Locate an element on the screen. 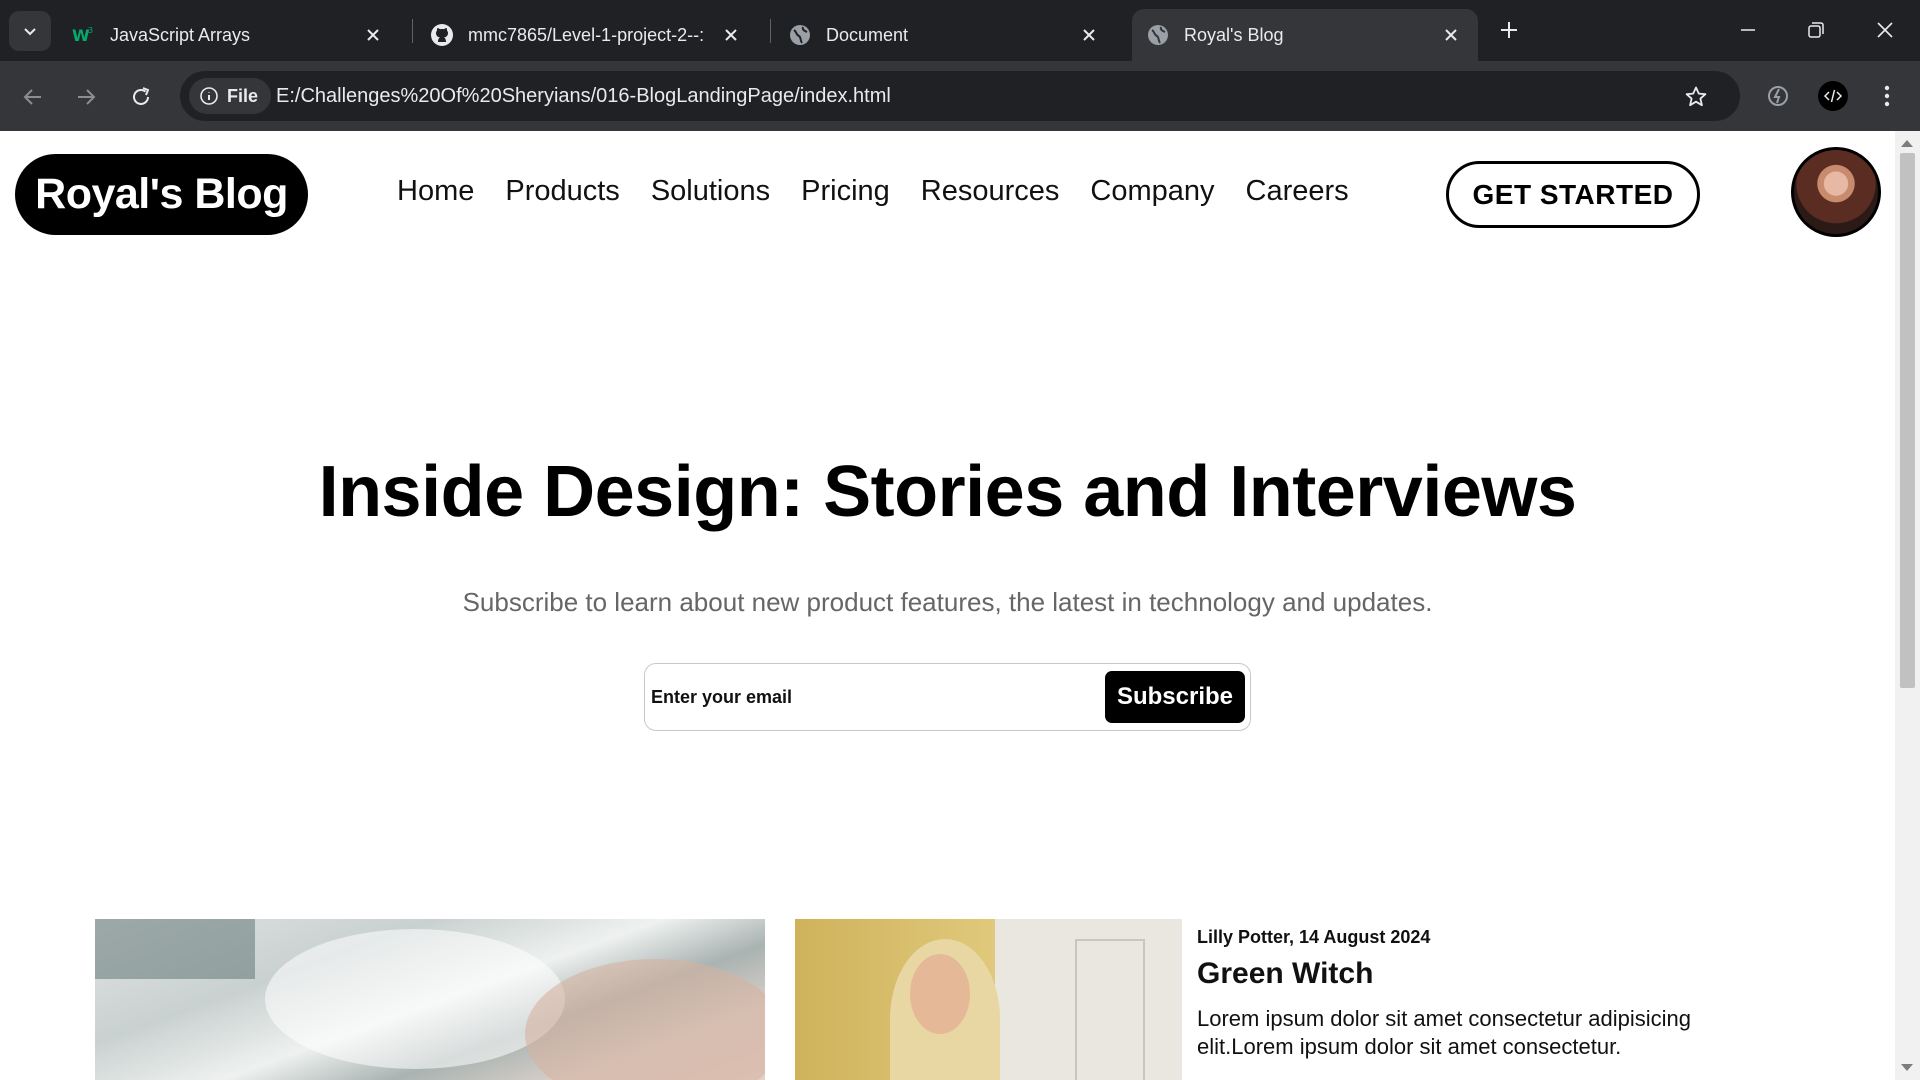  close-icon is located at coordinates (1885, 30).